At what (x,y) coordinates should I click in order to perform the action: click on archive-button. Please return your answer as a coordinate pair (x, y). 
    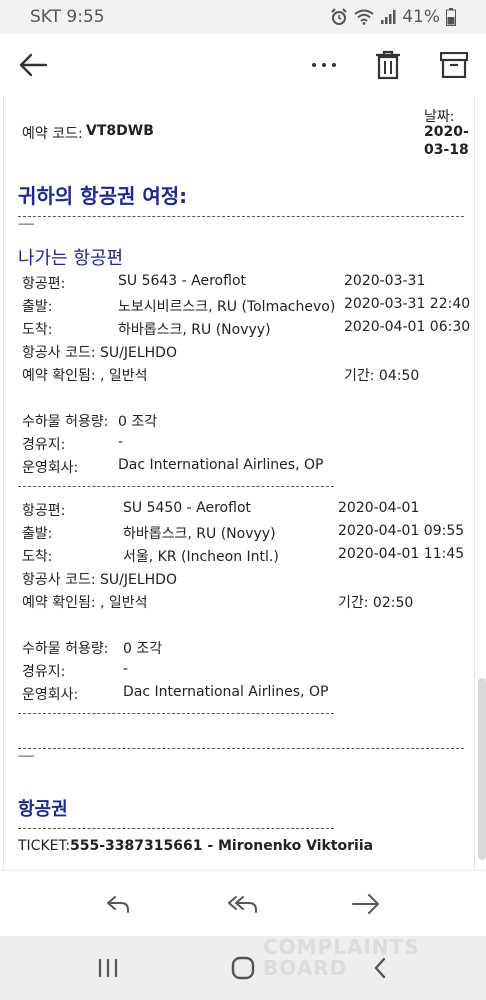
    Looking at the image, I should click on (454, 65).